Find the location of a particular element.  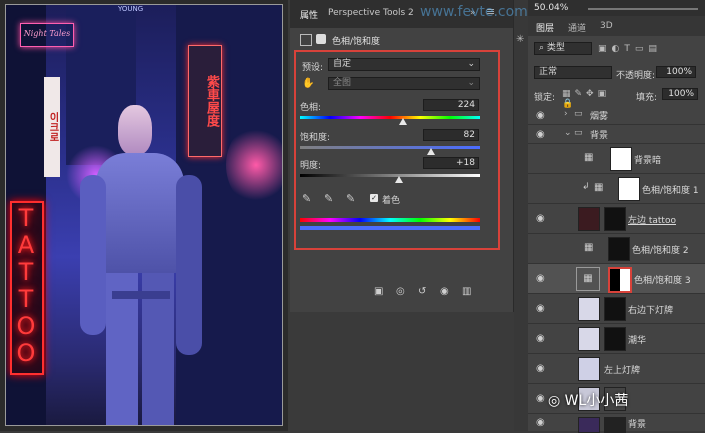

saturation-slider-thumb is located at coordinates (431, 151).